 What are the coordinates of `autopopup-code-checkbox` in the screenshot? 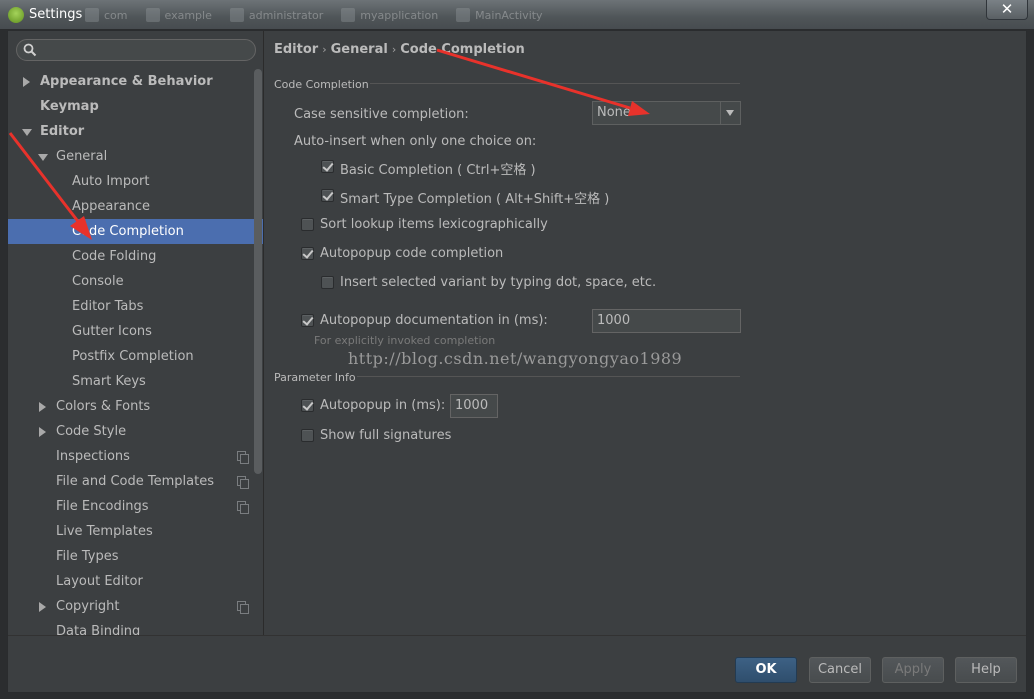 It's located at (307, 253).